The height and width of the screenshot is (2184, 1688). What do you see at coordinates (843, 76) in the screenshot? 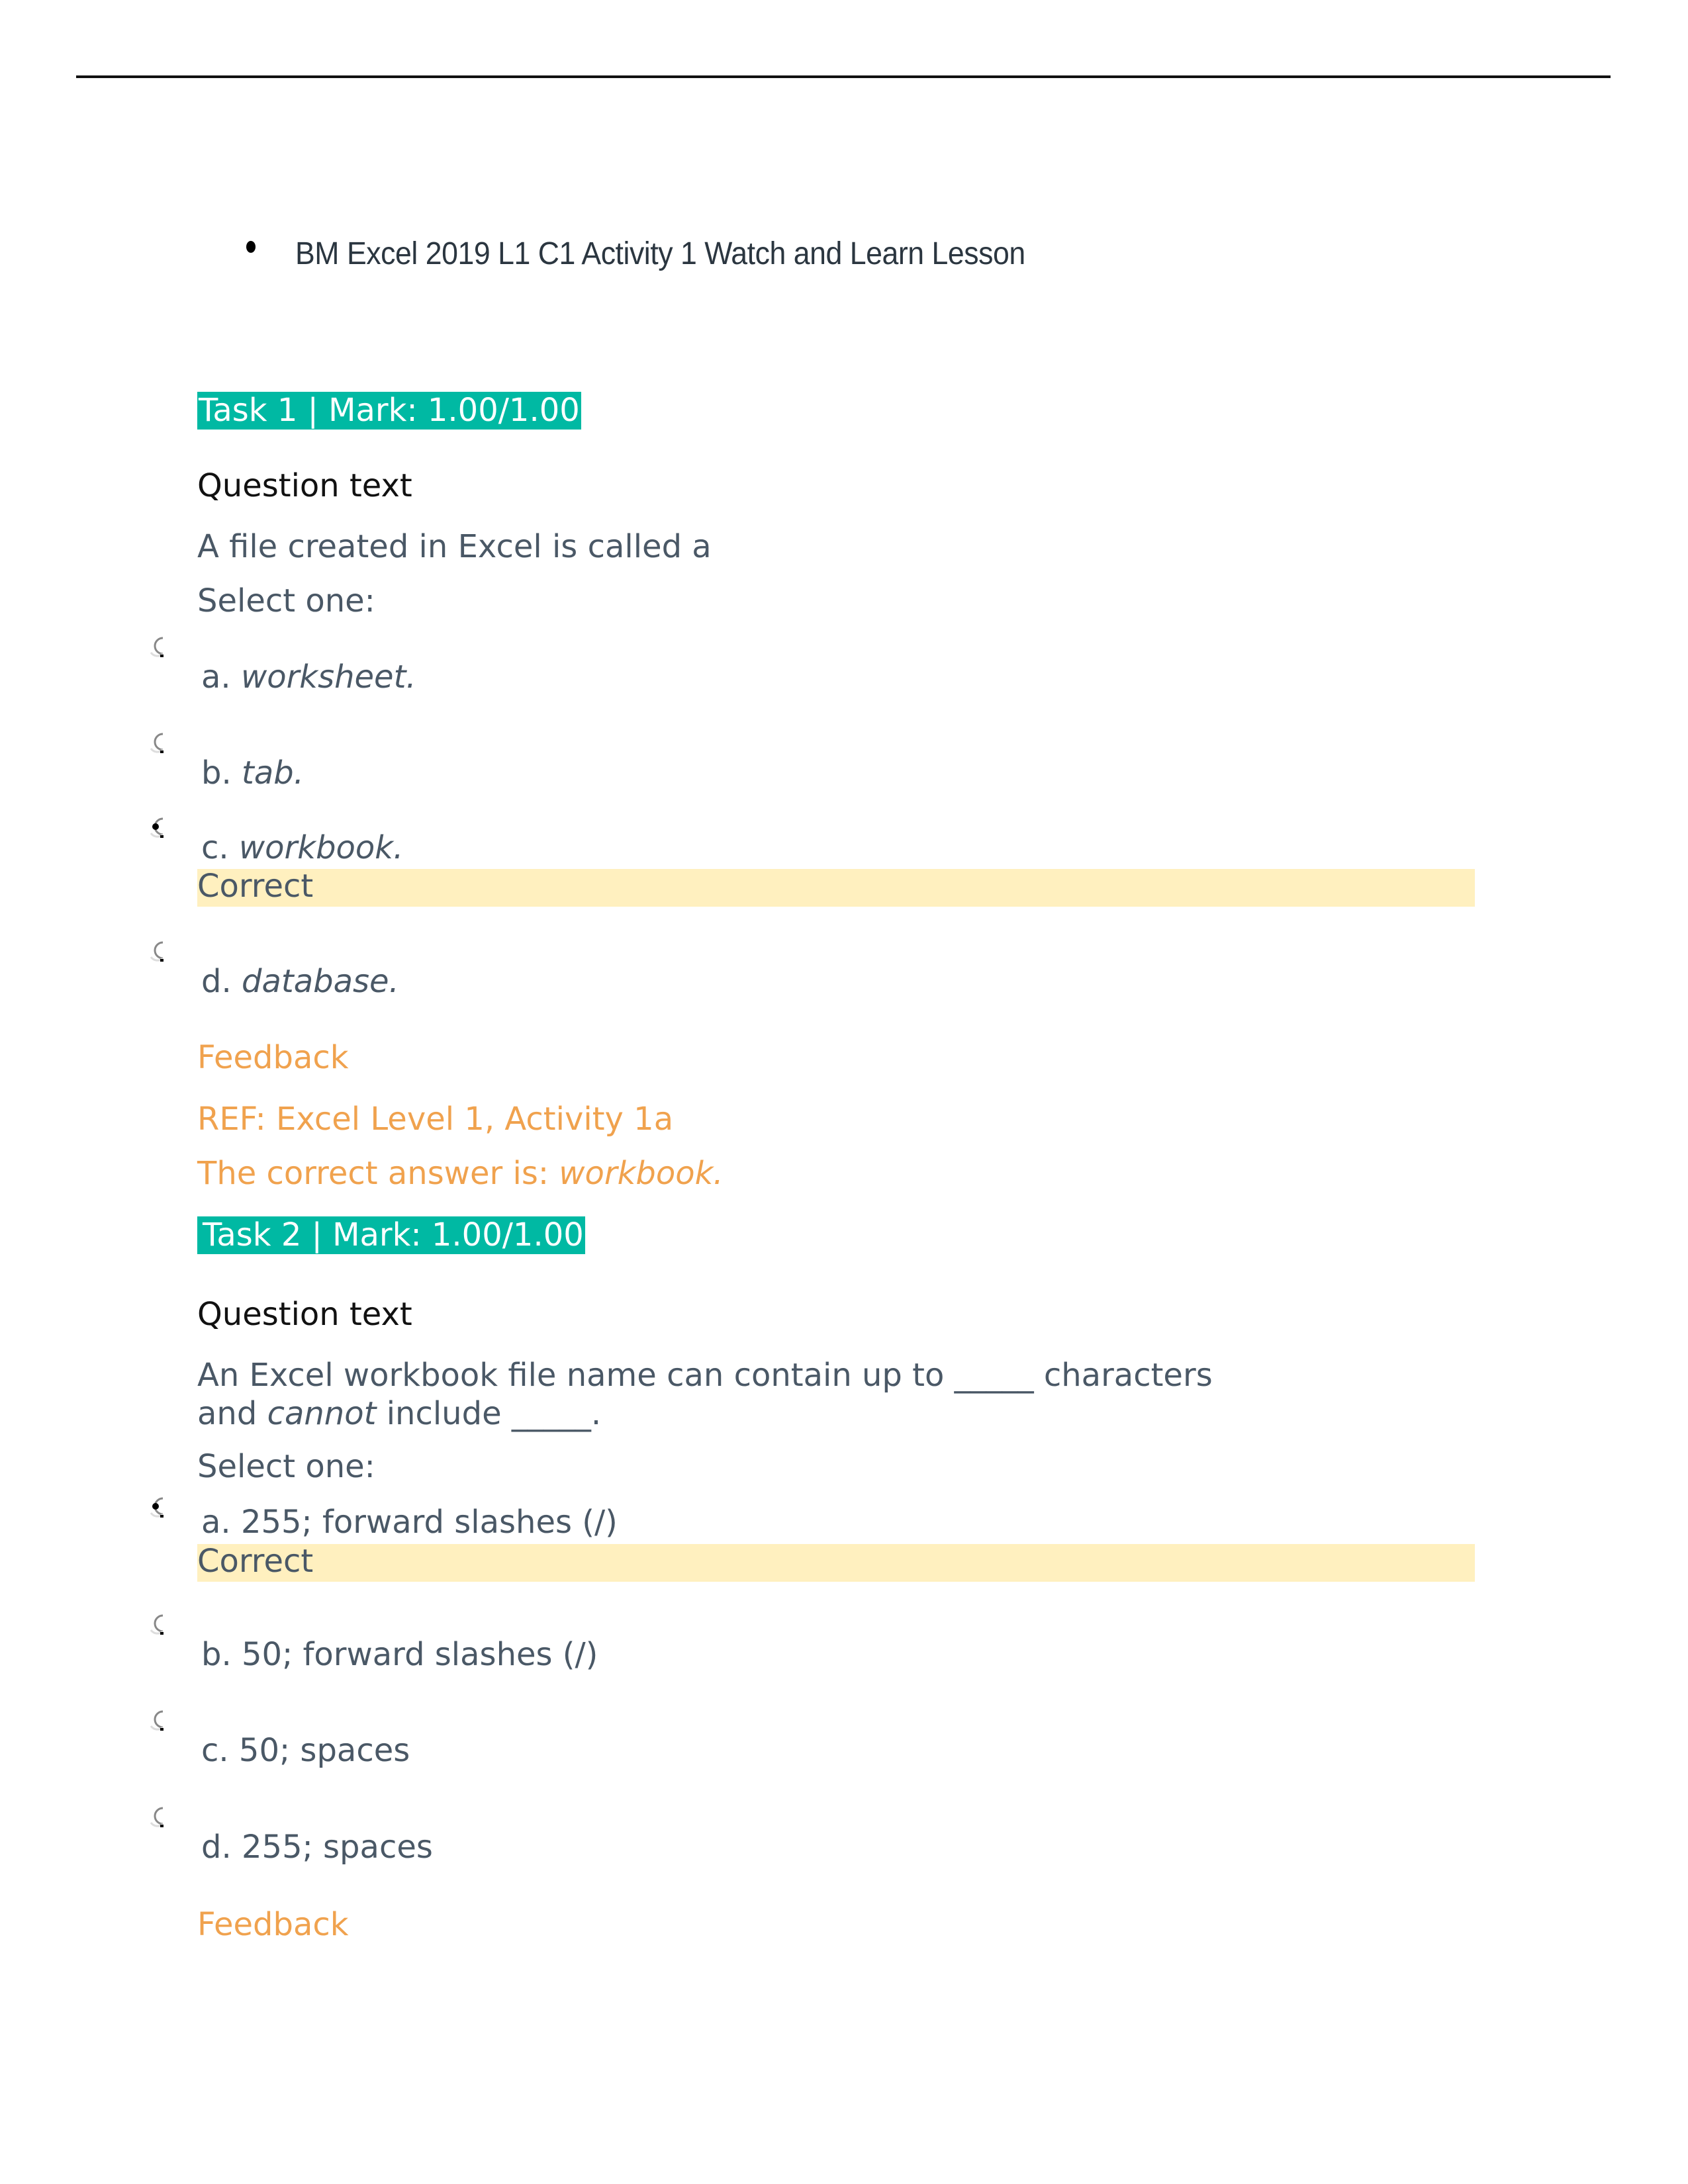
I see `header-rule` at bounding box center [843, 76].